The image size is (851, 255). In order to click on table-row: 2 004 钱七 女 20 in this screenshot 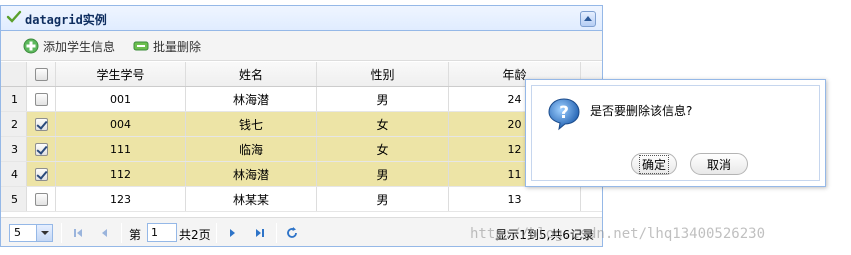, I will do `click(301, 124)`.